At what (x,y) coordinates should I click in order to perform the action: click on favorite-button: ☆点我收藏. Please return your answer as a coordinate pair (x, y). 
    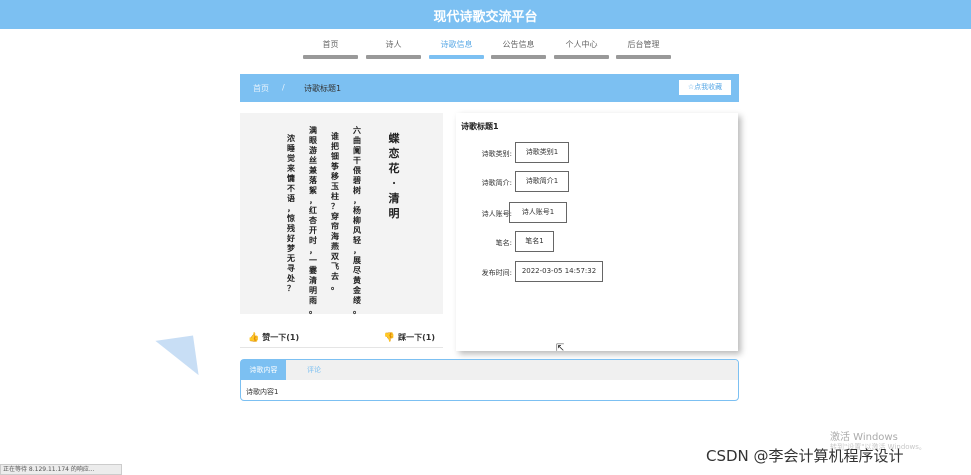
    Looking at the image, I should click on (705, 87).